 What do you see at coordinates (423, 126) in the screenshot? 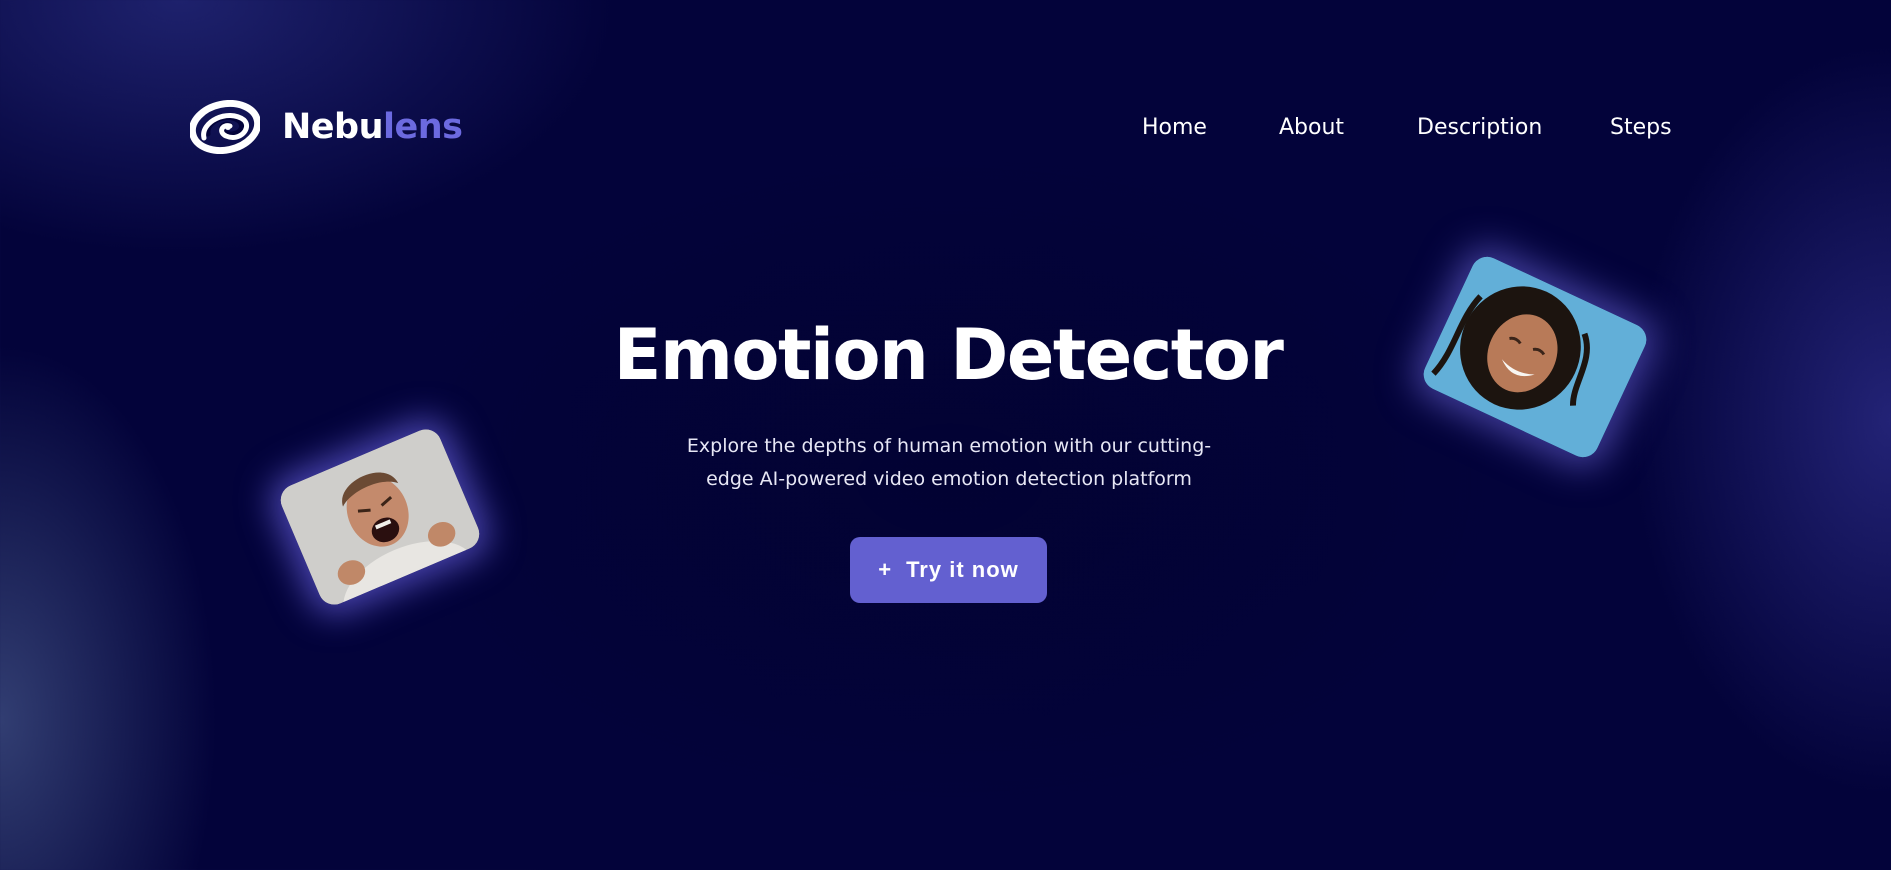
I see `brand-name-part2: lens` at bounding box center [423, 126].